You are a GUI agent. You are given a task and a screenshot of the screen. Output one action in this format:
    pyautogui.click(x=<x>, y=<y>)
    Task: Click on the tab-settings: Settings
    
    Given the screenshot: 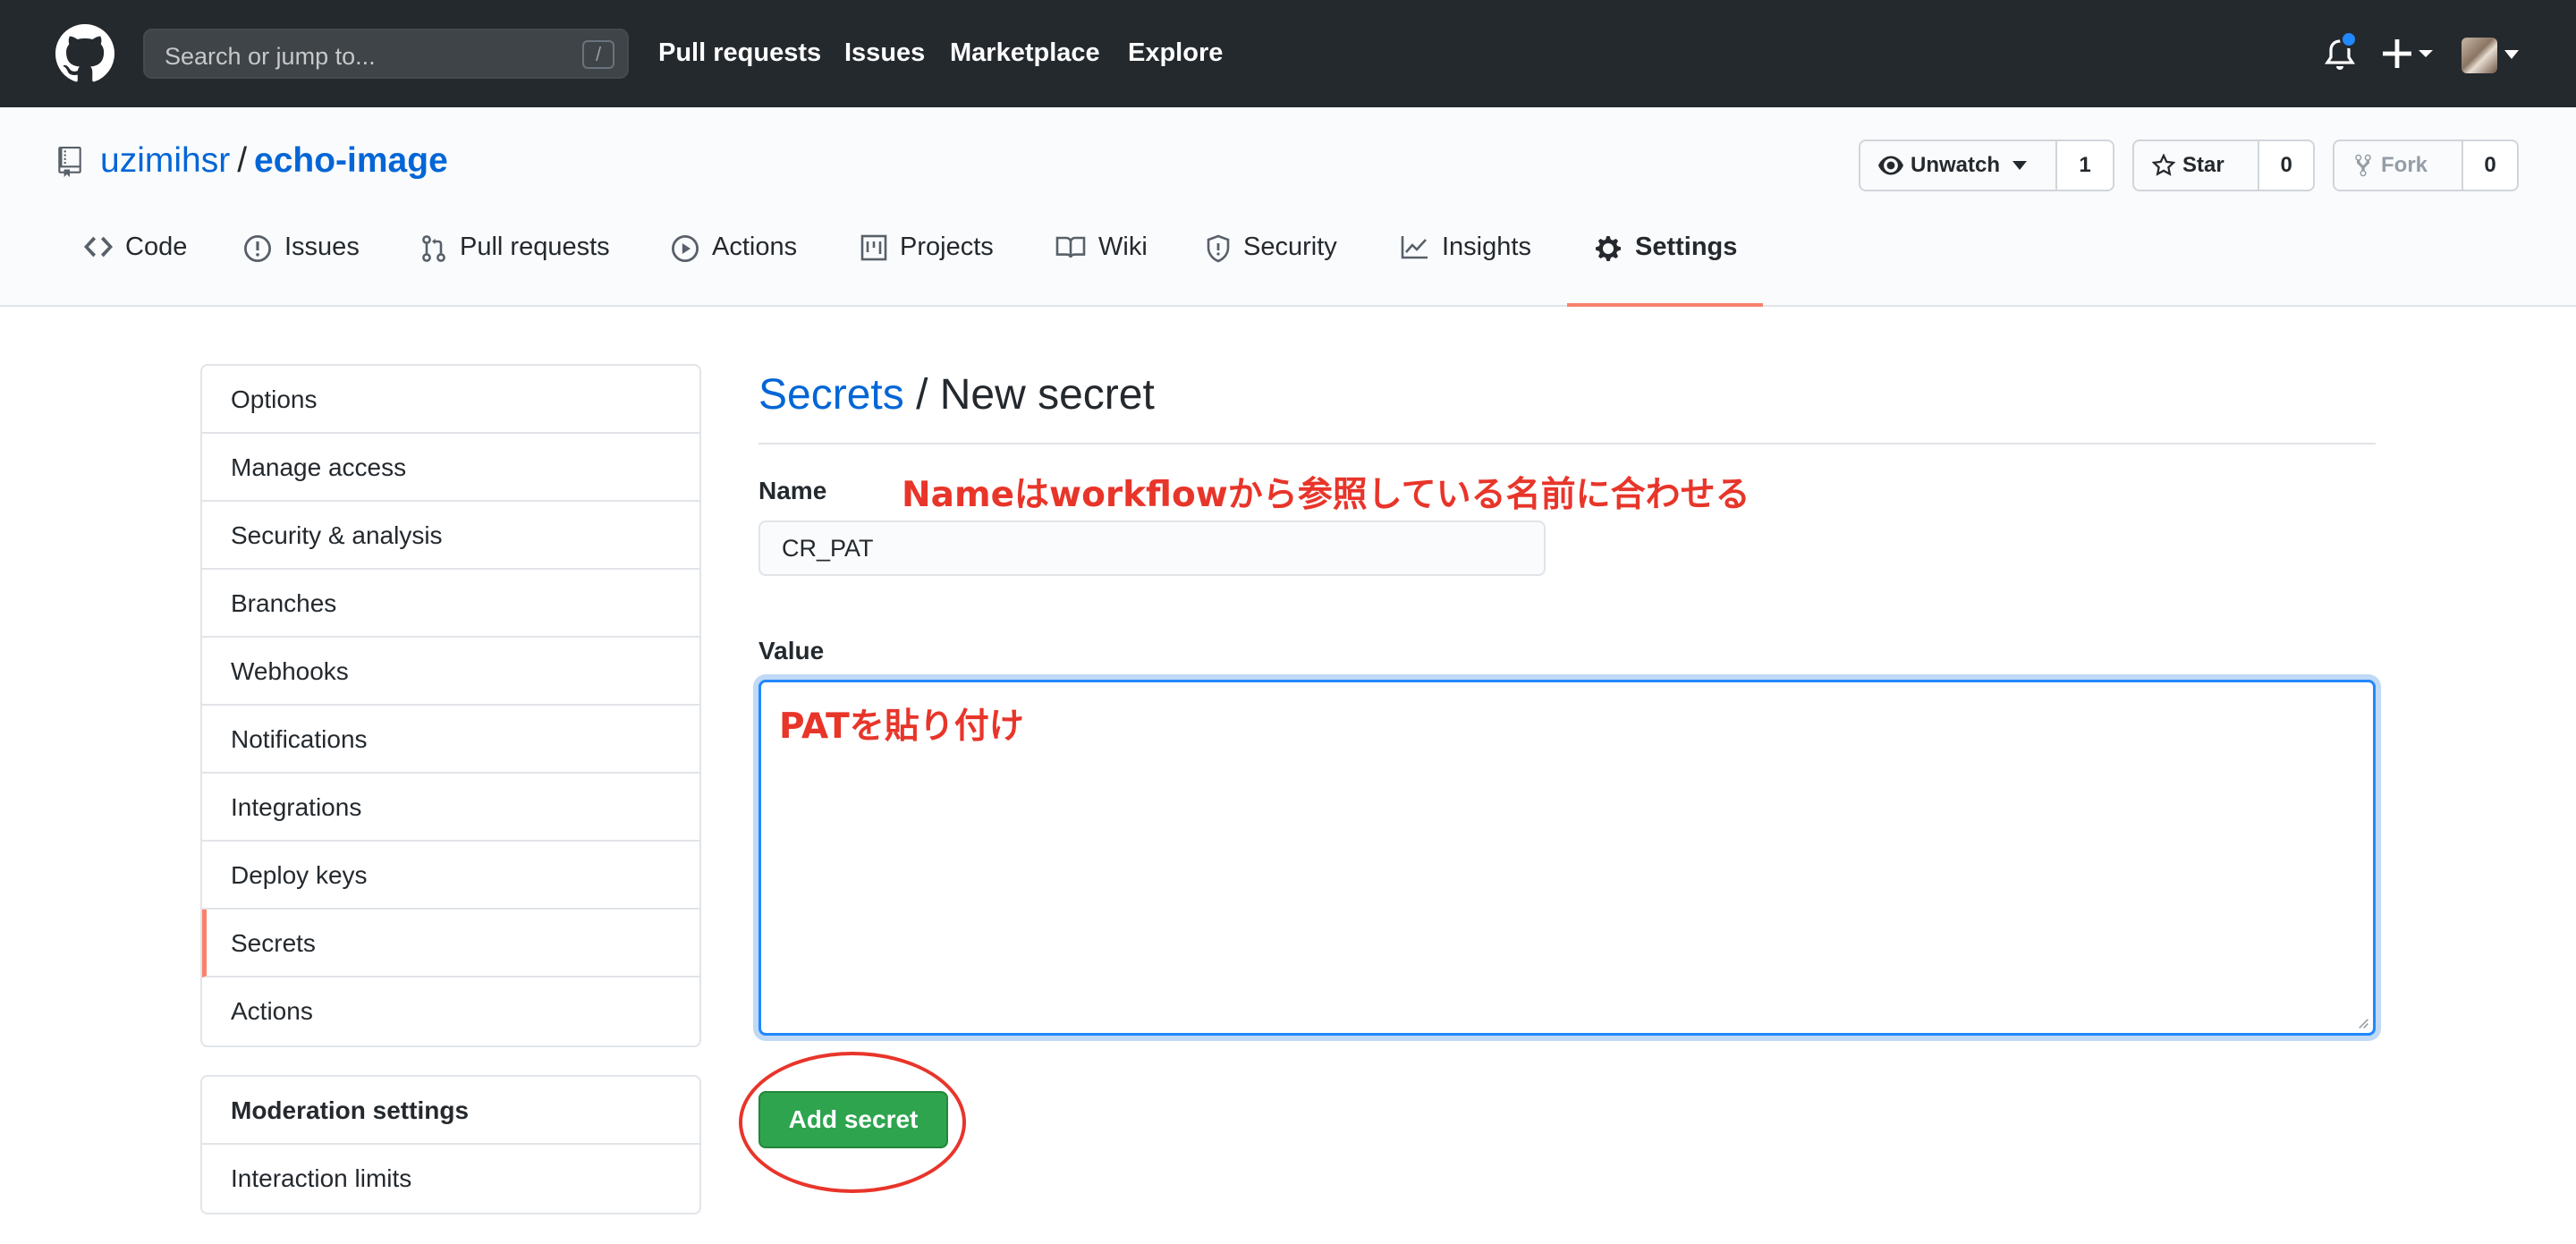 What is the action you would take?
    pyautogui.click(x=1665, y=268)
    